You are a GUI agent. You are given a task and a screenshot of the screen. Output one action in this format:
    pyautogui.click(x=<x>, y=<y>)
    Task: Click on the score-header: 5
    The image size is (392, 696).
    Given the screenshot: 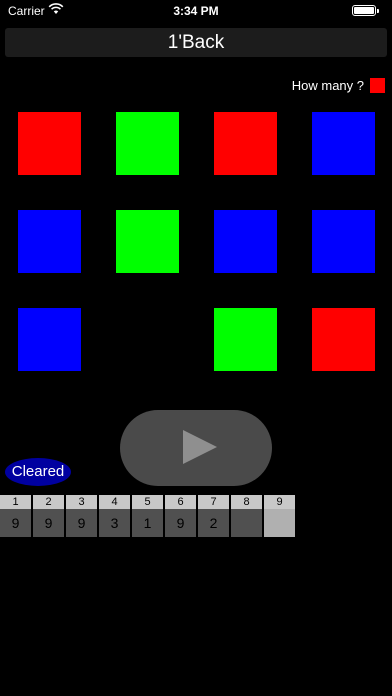 What is the action you would take?
    pyautogui.click(x=148, y=502)
    